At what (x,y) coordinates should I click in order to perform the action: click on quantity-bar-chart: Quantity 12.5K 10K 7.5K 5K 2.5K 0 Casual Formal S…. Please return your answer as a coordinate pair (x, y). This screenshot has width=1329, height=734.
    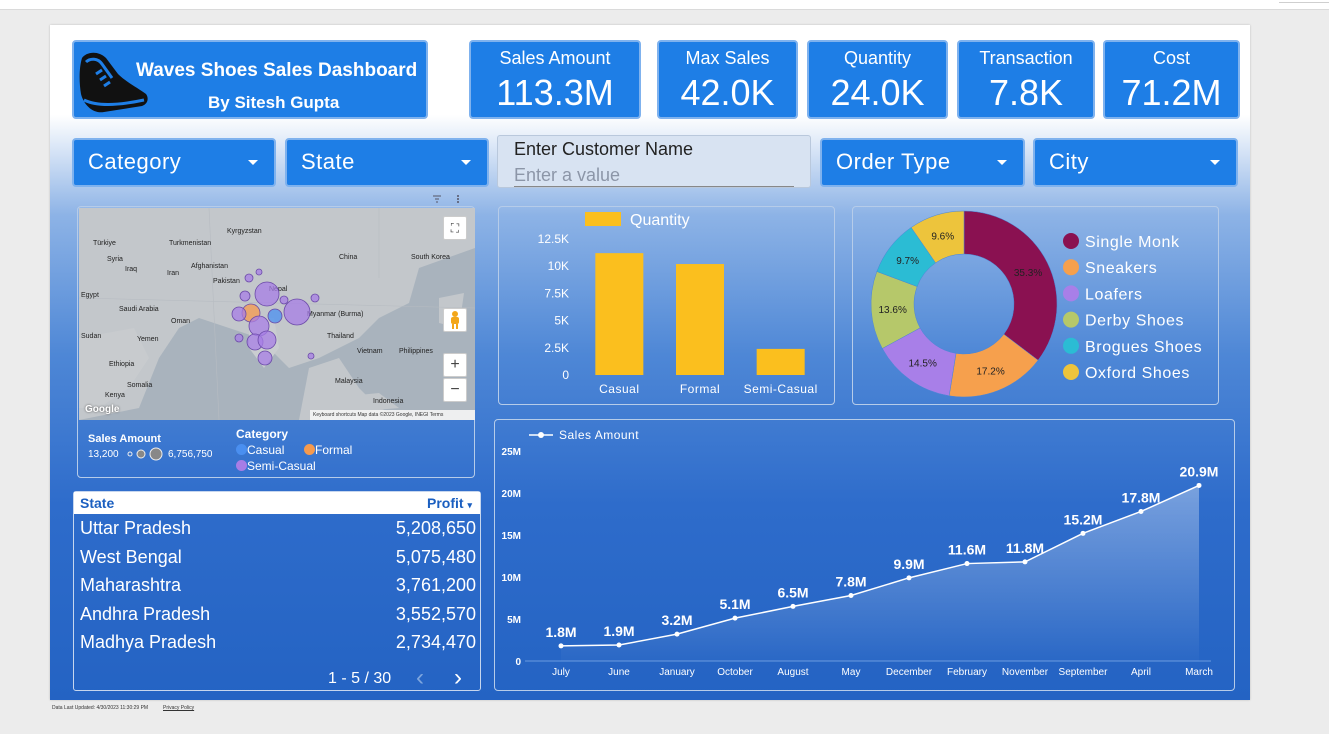
    Looking at the image, I should click on (677, 304).